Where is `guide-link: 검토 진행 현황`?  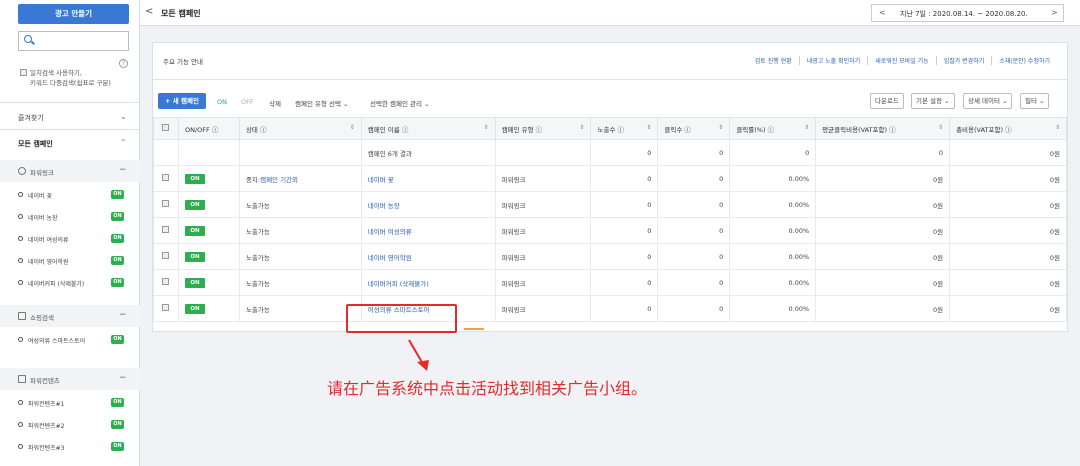
guide-link: 검토 진행 현황 is located at coordinates (773, 60).